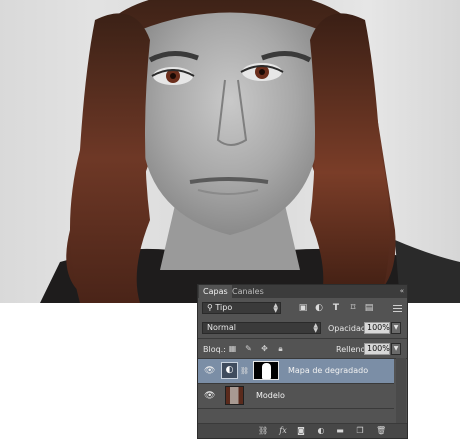 The image size is (460, 445). What do you see at coordinates (210, 307) in the screenshot?
I see `search-icon: ⚲` at bounding box center [210, 307].